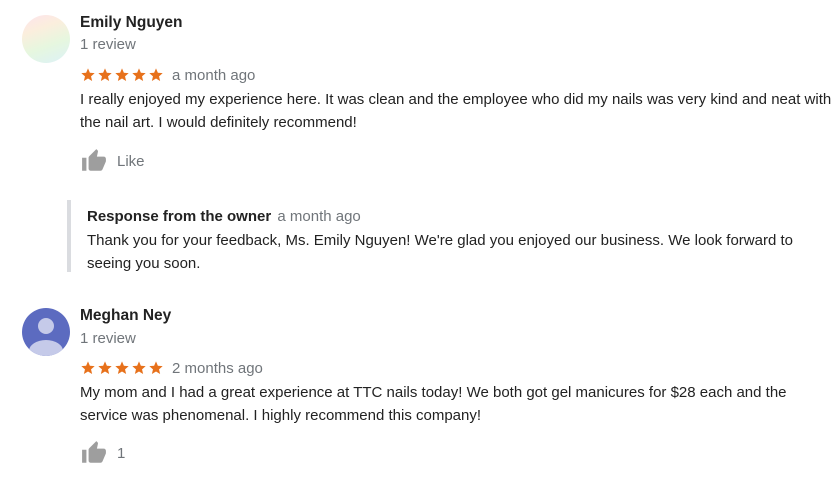 The image size is (840, 487). I want to click on like-button: Like, so click(112, 161).